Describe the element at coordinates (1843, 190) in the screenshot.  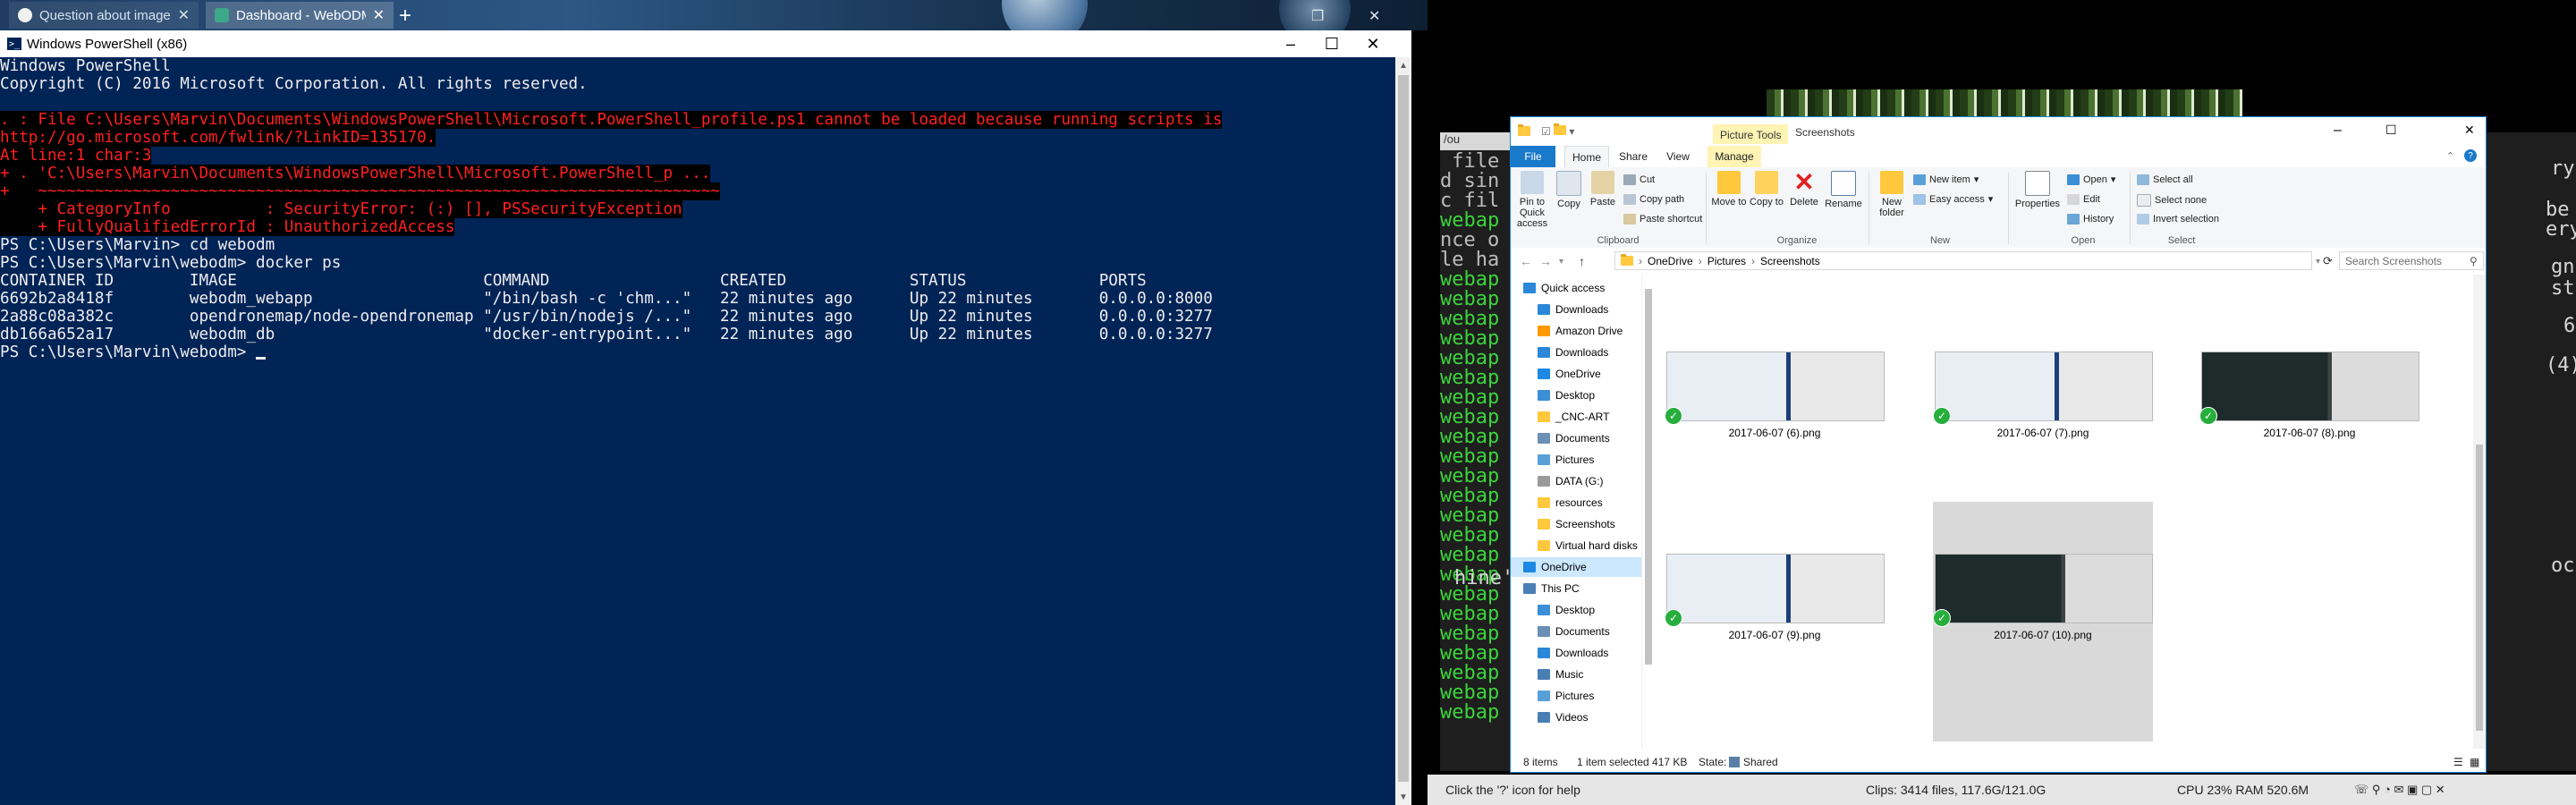
I see `rename-button: Rename` at that location.